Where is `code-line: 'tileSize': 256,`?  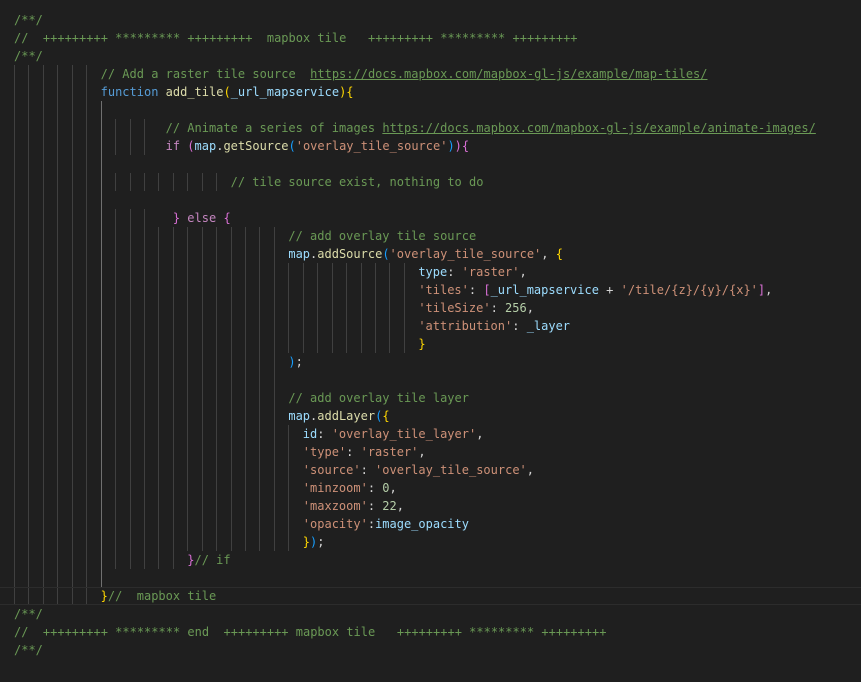 code-line: 'tileSize': 256, is located at coordinates (437, 308).